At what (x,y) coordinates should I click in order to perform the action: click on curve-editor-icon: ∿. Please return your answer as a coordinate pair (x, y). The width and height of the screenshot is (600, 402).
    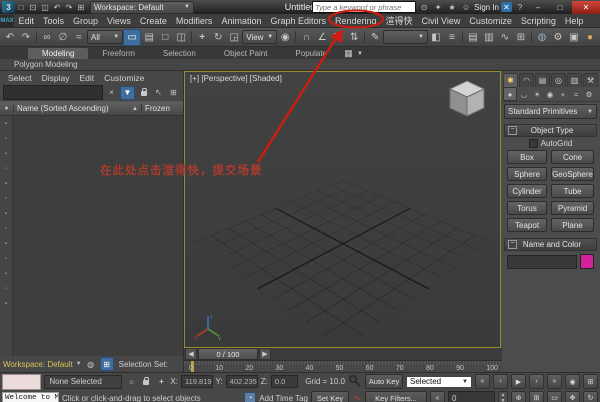
    Looking at the image, I should click on (505, 37).